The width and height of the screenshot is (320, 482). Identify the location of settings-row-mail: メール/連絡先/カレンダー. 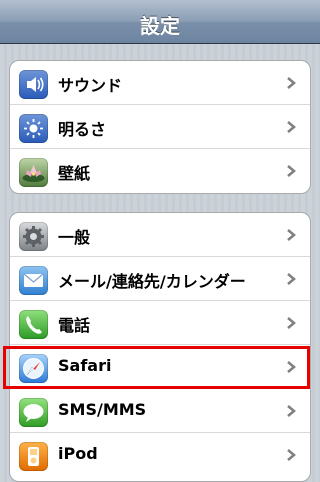
(160, 279).